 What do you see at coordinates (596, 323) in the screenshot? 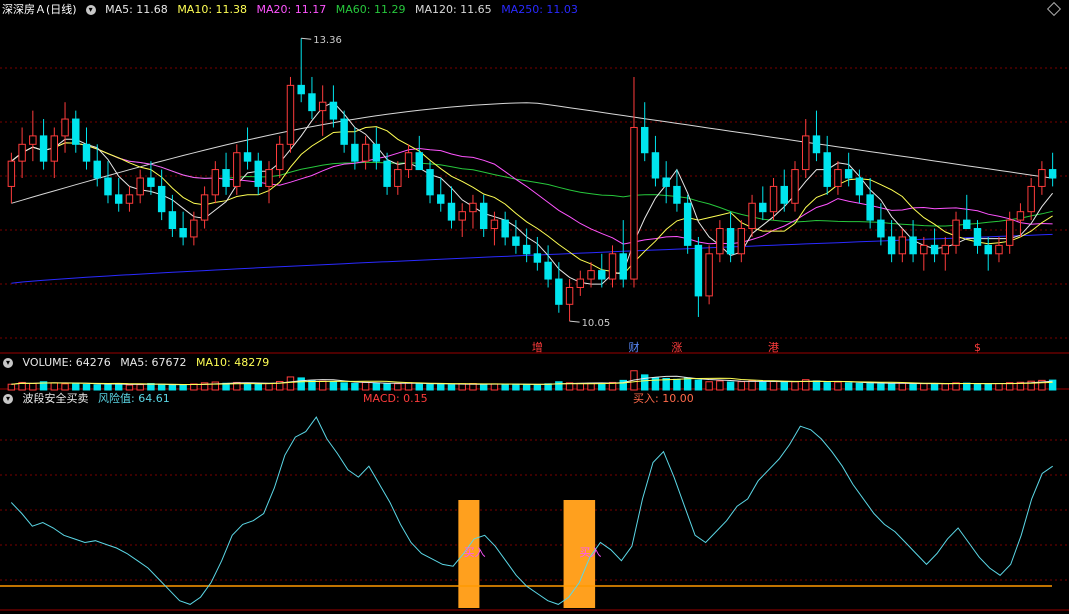
I see `low-price-label: 10.05` at bounding box center [596, 323].